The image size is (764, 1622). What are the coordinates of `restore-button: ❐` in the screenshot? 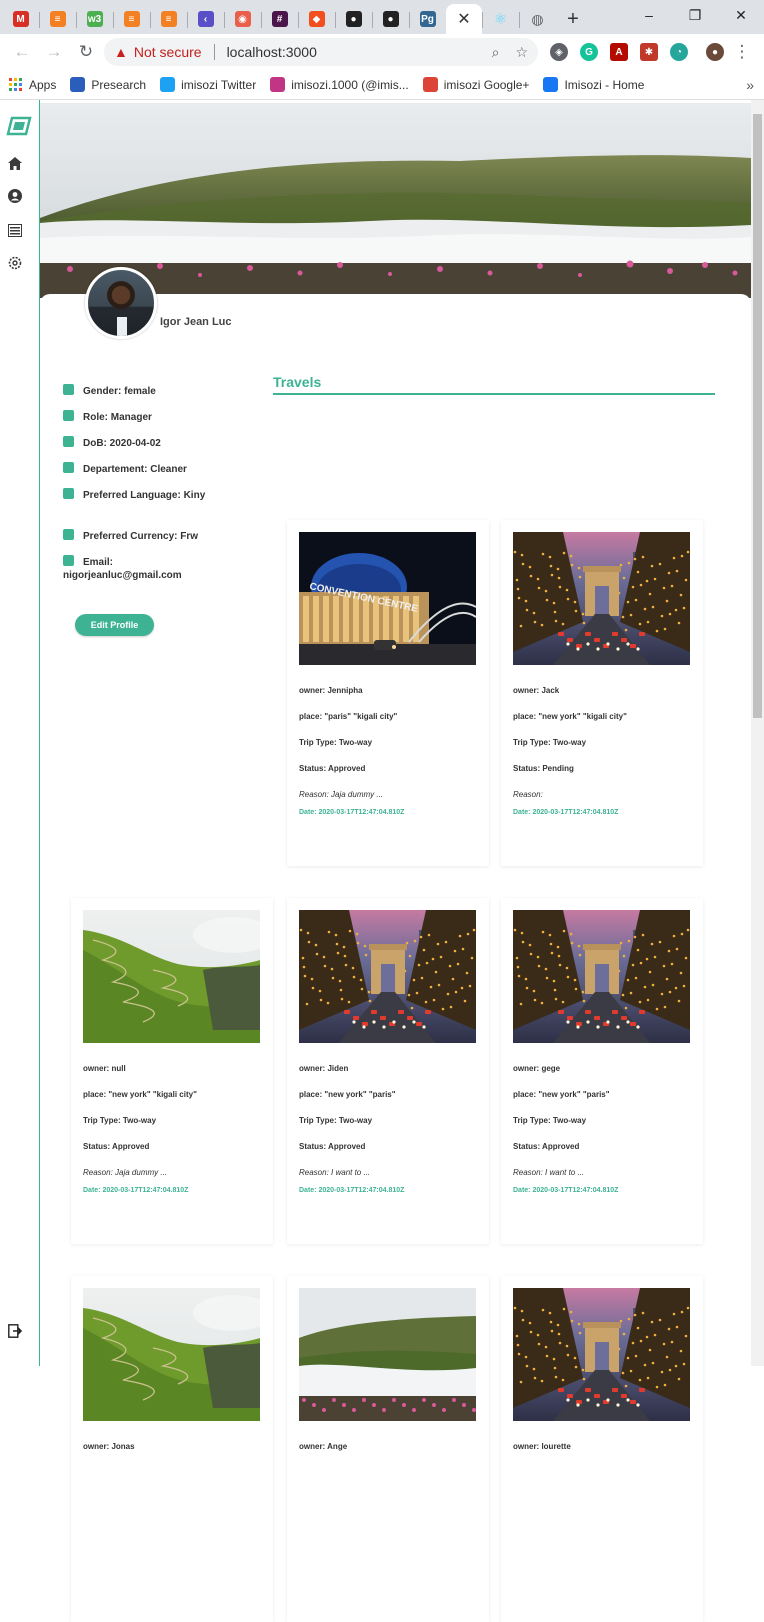 It's located at (695, 15).